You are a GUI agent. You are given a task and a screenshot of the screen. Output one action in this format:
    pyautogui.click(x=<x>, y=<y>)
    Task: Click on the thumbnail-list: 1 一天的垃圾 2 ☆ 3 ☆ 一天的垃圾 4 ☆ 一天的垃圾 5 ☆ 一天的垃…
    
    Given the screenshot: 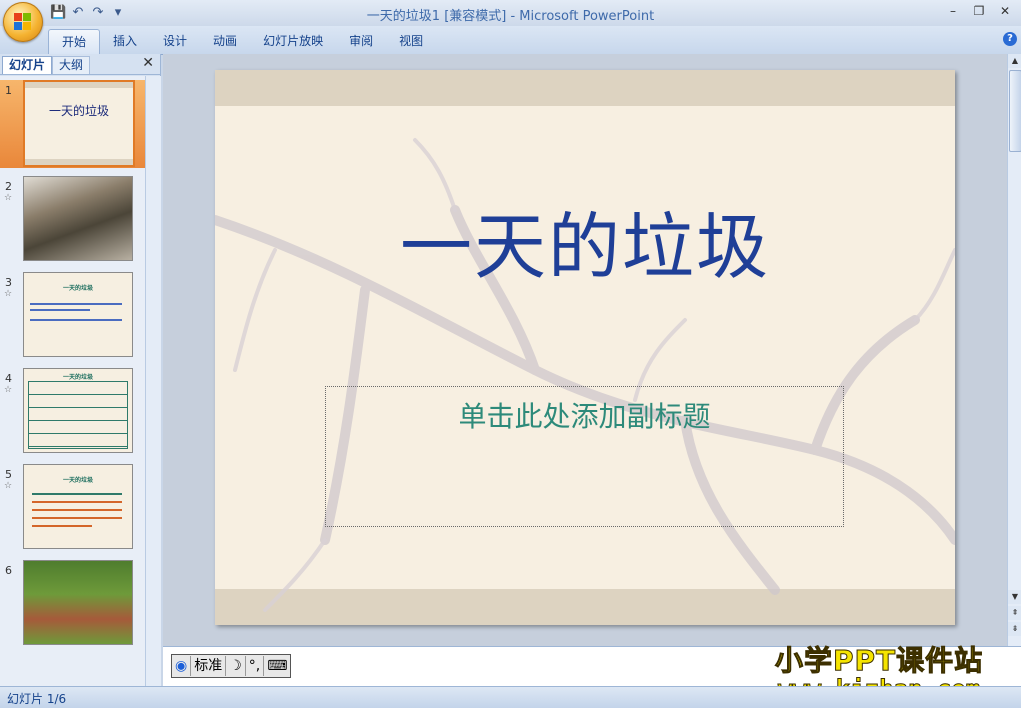 What is the action you would take?
    pyautogui.click(x=80, y=381)
    